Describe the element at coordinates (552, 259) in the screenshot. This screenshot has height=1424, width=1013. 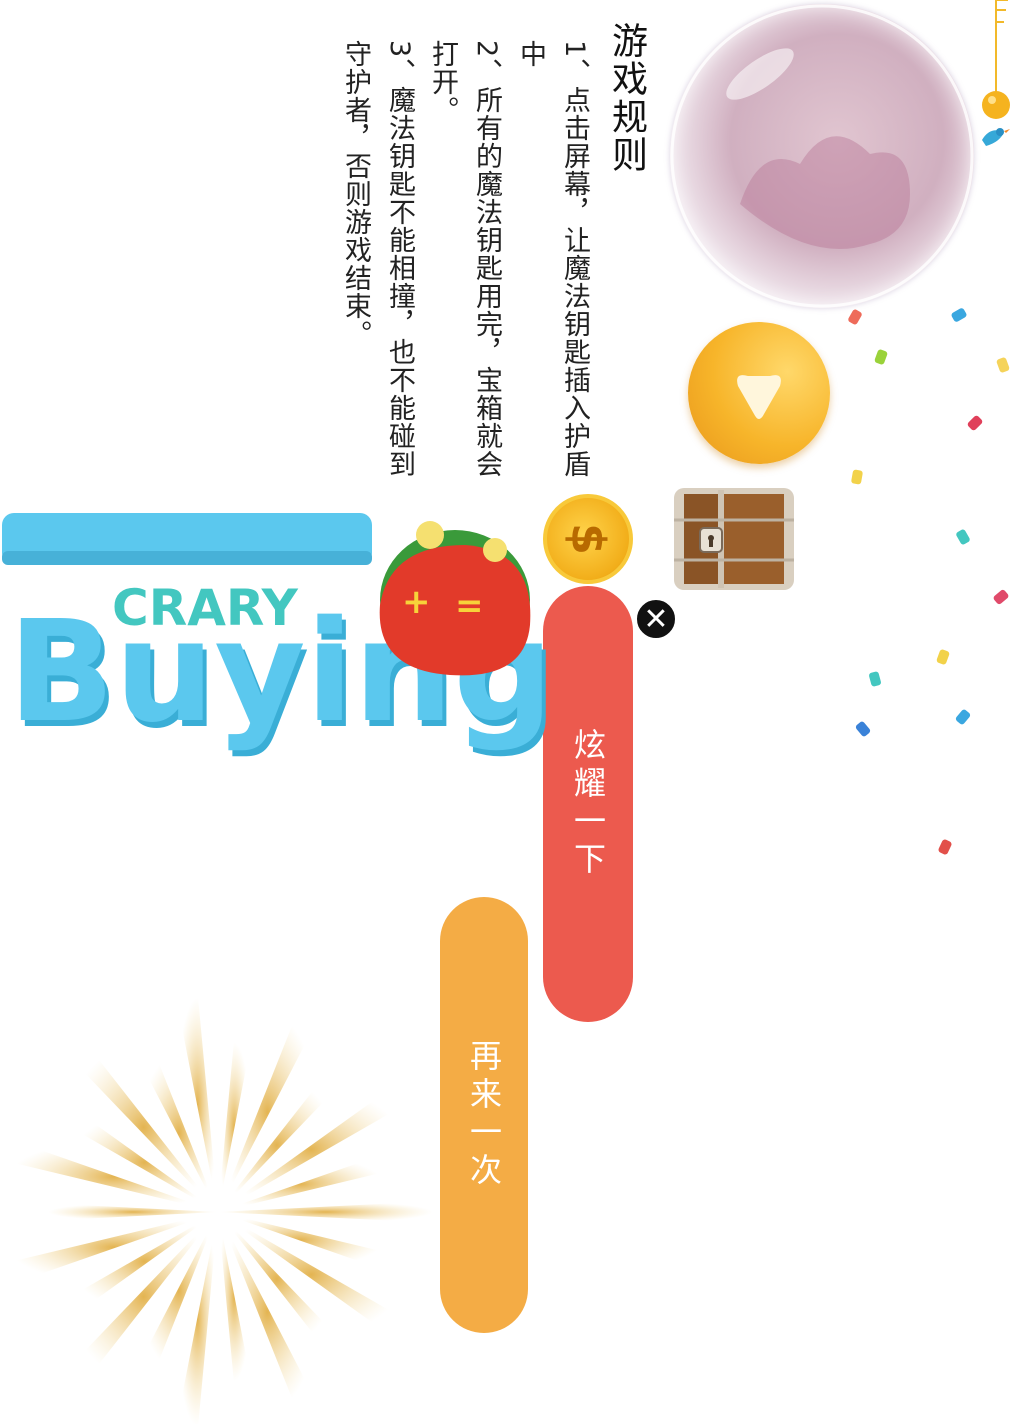
I see `rule-item-1: 1、点击屏幕，让魔法钥匙插入护盾中` at that location.